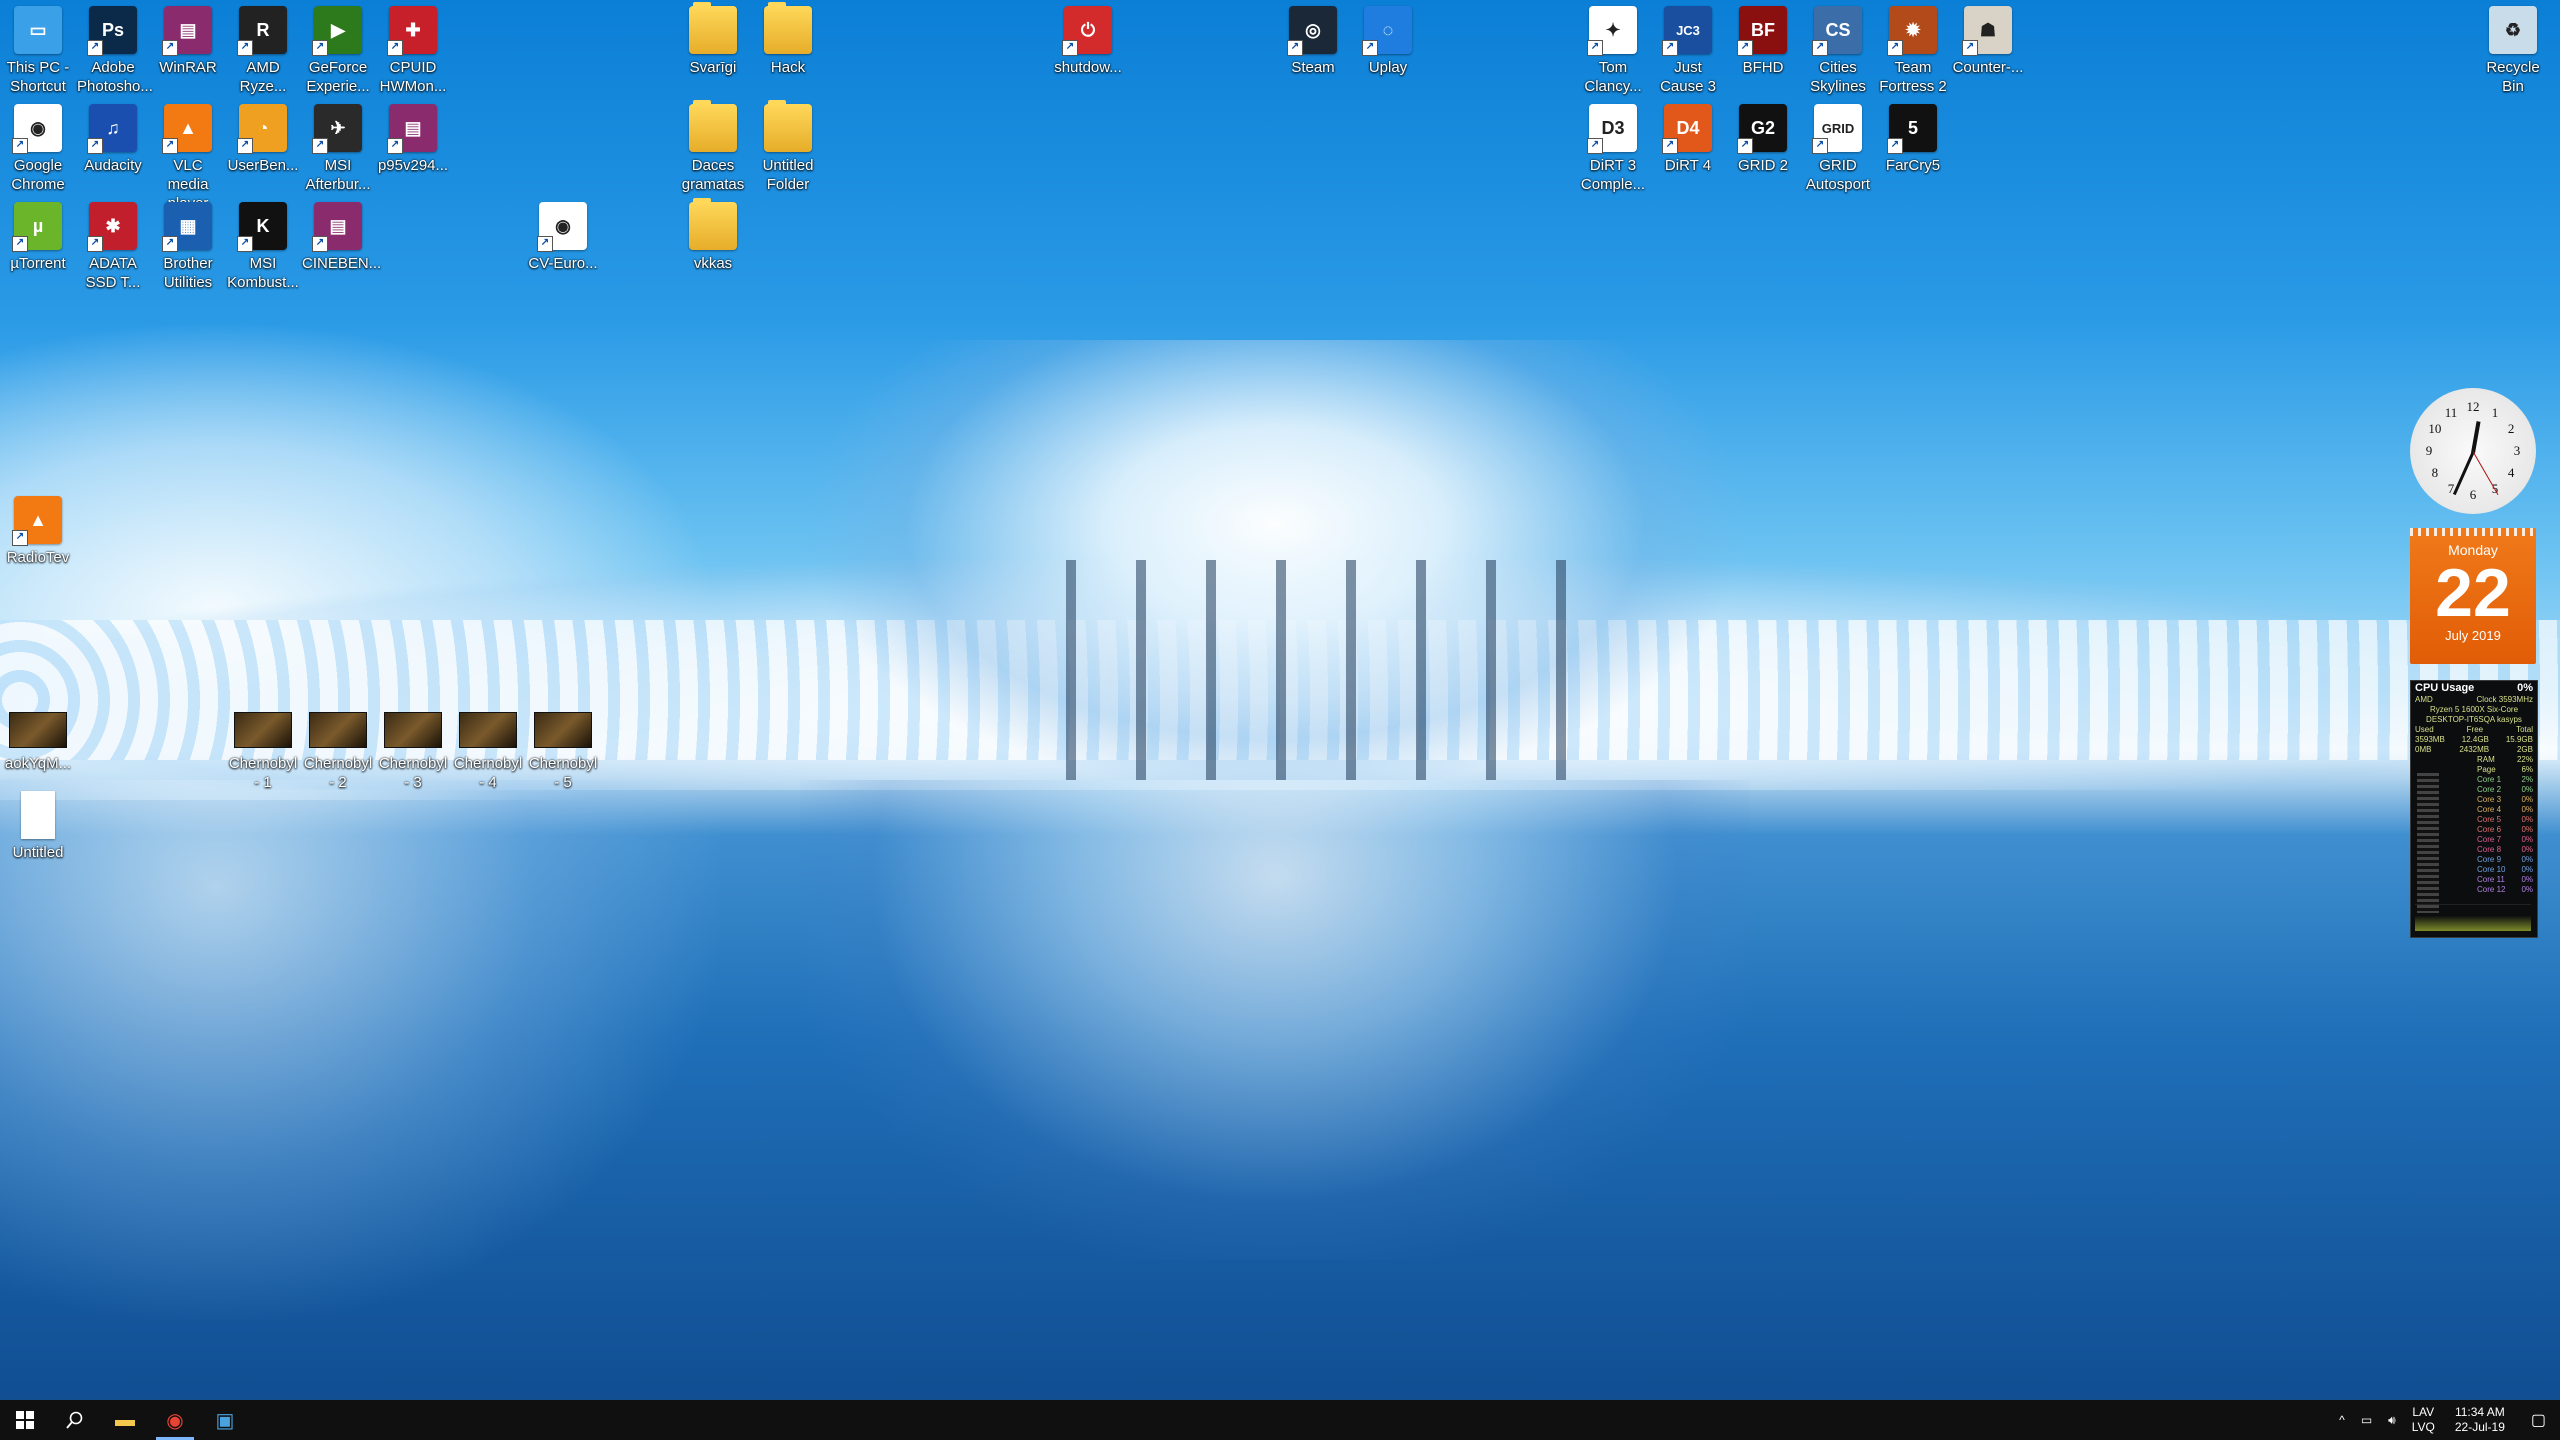  Describe the element at coordinates (713, 39) in the screenshot. I see `desktop-icon-svarigi: Svarīgi` at that location.